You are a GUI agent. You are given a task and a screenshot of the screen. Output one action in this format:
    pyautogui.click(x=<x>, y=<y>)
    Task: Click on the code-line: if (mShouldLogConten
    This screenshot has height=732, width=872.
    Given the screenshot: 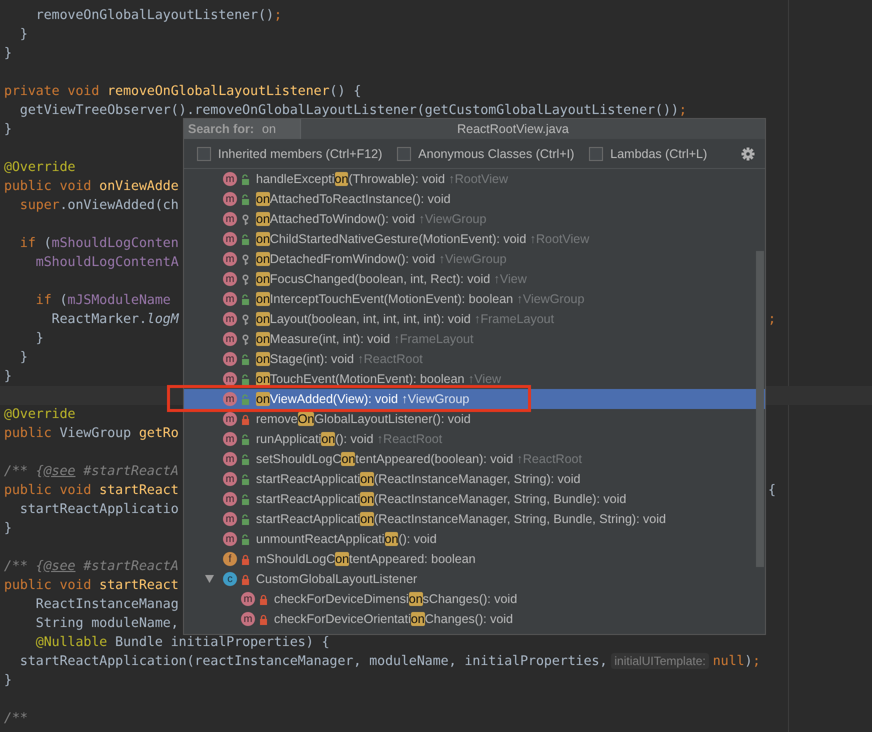 What is the action you would take?
    pyautogui.click(x=98, y=243)
    